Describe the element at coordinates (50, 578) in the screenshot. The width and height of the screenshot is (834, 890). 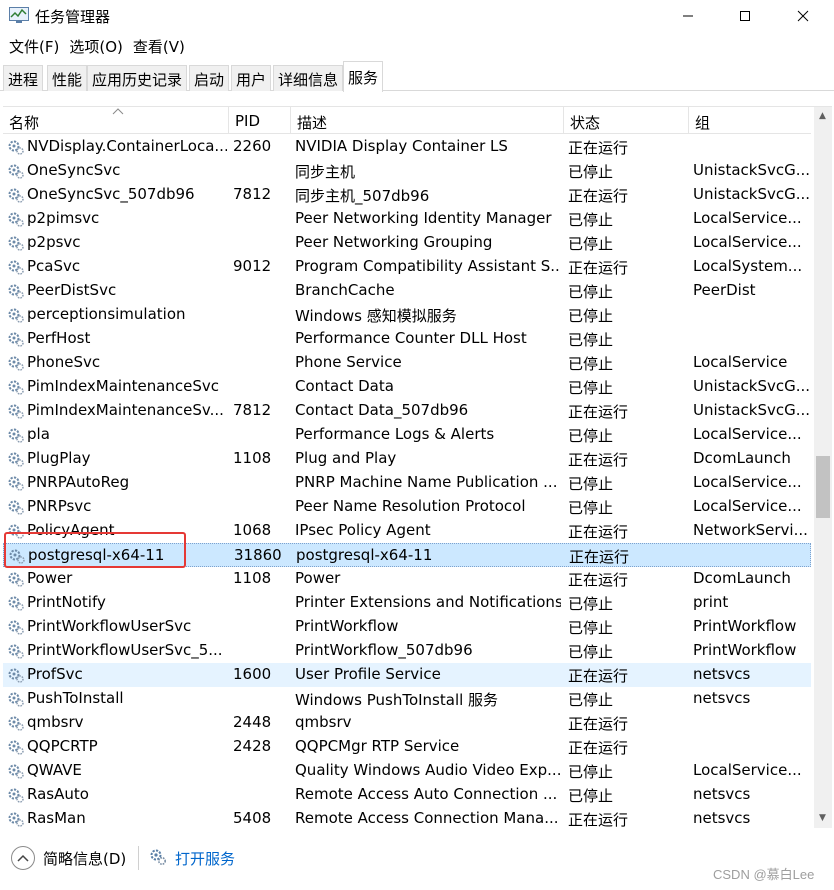
I see `service-name: Power` at that location.